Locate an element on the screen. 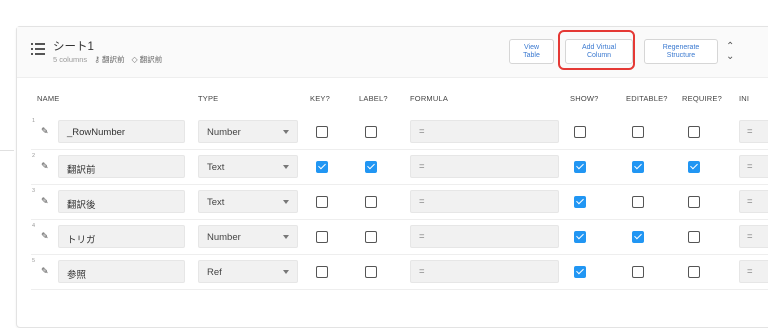 The image size is (768, 328). column-type-select: Ref is located at coordinates (248, 271).